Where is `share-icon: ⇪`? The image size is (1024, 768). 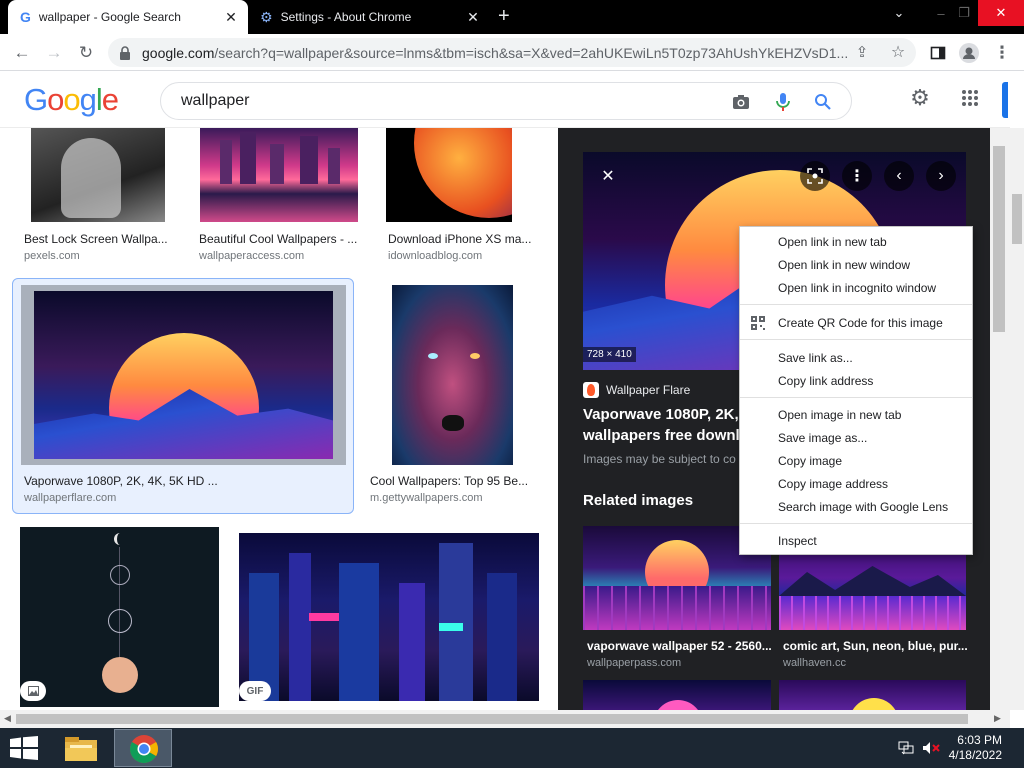 share-icon: ⇪ is located at coordinates (862, 52).